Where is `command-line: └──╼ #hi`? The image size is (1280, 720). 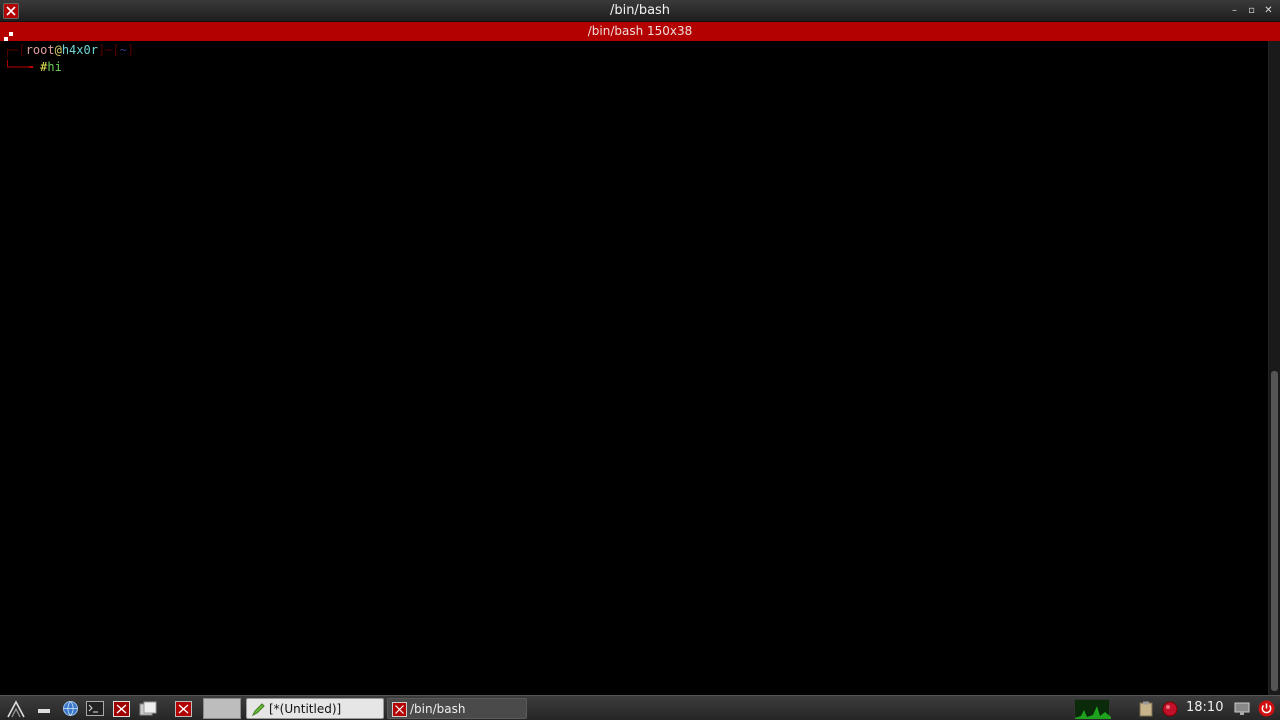
command-line: └──╼ #hi is located at coordinates (33, 67).